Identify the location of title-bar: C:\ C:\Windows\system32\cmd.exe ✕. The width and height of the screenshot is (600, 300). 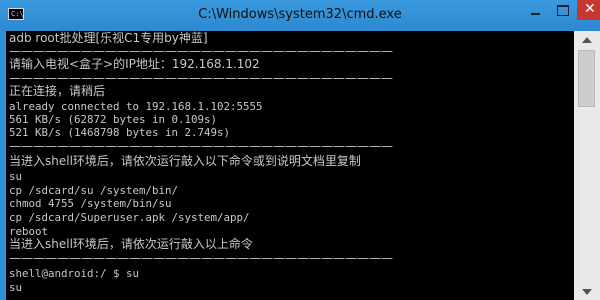
(300, 15).